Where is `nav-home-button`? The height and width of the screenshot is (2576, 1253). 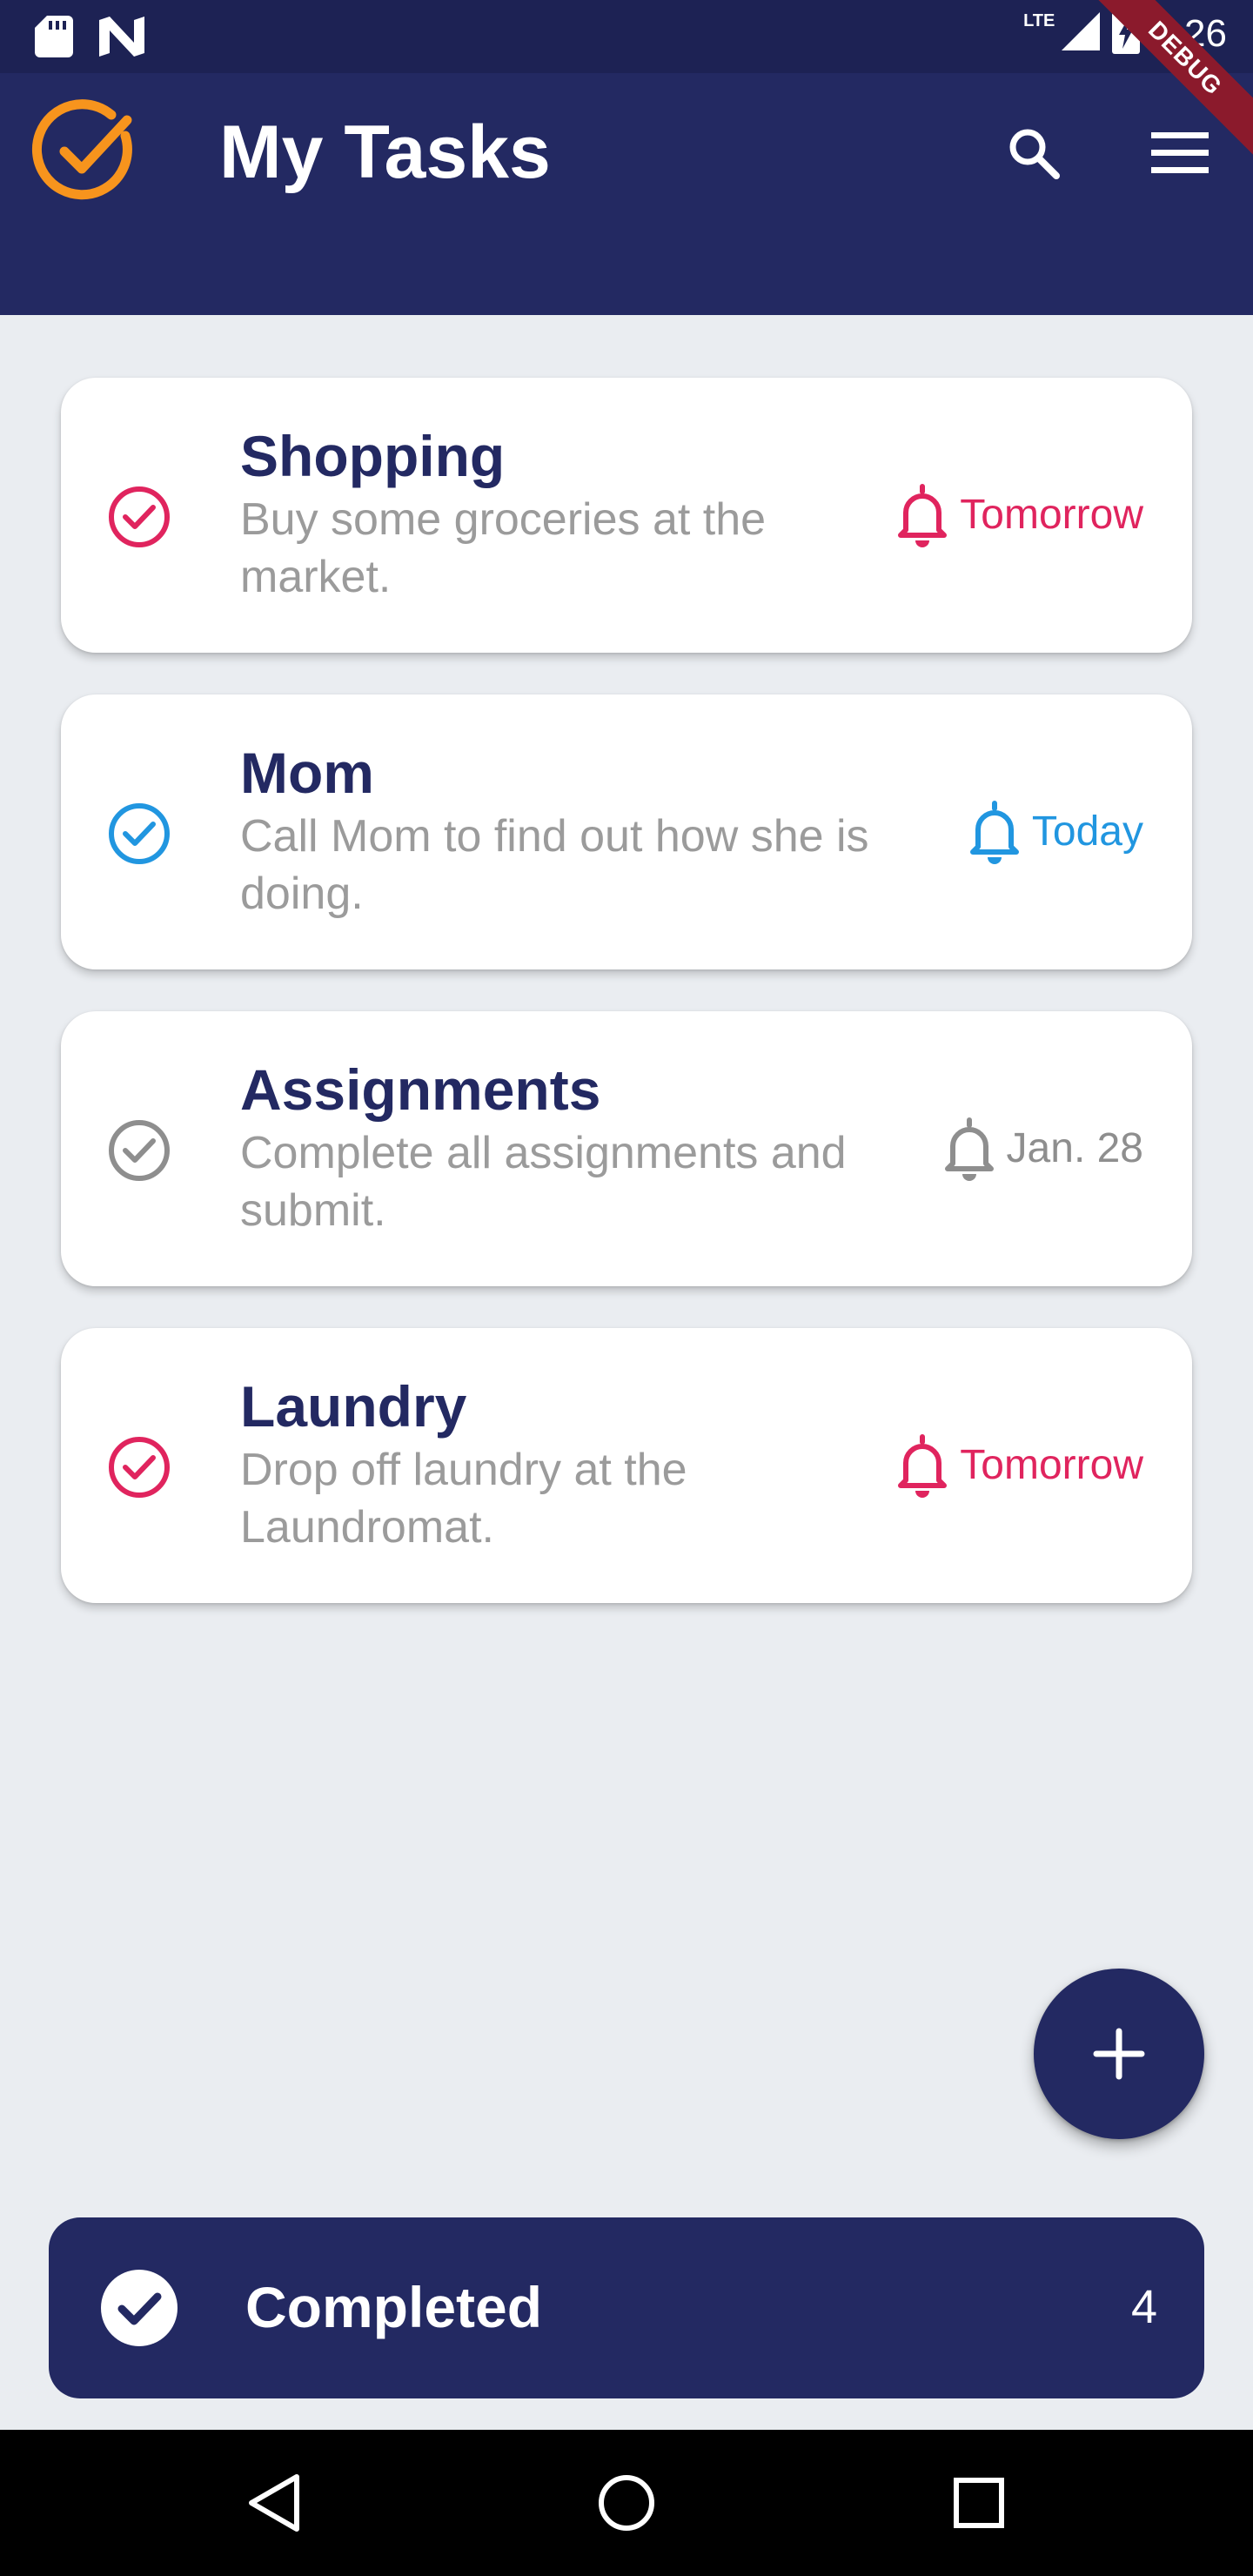 nav-home-button is located at coordinates (626, 2502).